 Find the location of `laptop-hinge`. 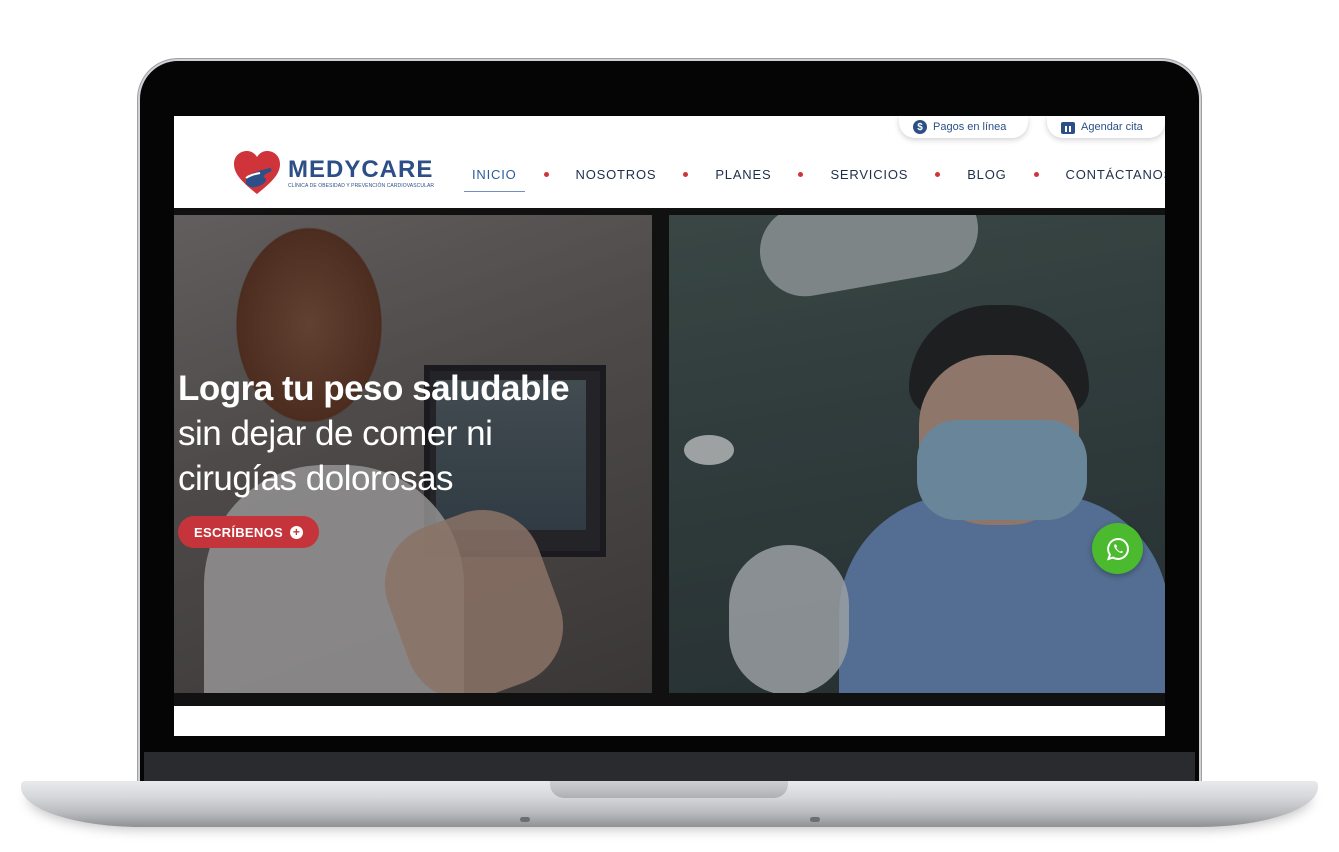

laptop-hinge is located at coordinates (669, 767).